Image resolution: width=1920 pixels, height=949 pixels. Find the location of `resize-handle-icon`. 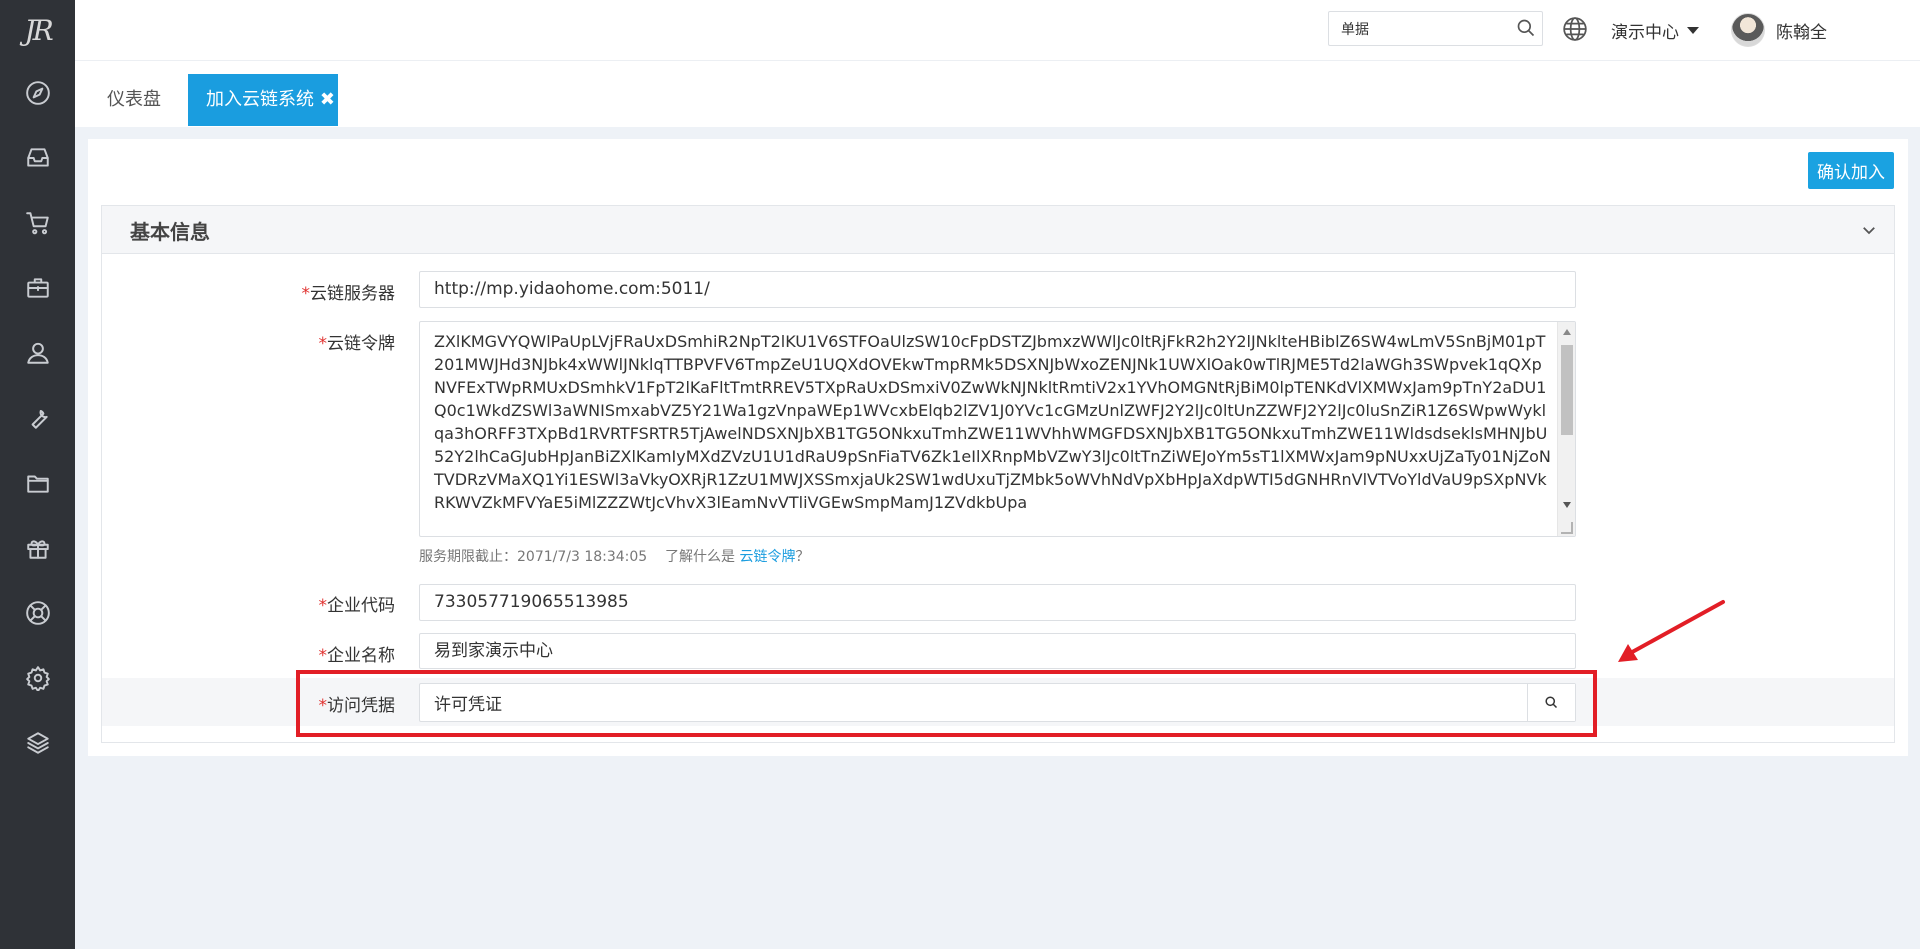

resize-handle-icon is located at coordinates (1567, 528).